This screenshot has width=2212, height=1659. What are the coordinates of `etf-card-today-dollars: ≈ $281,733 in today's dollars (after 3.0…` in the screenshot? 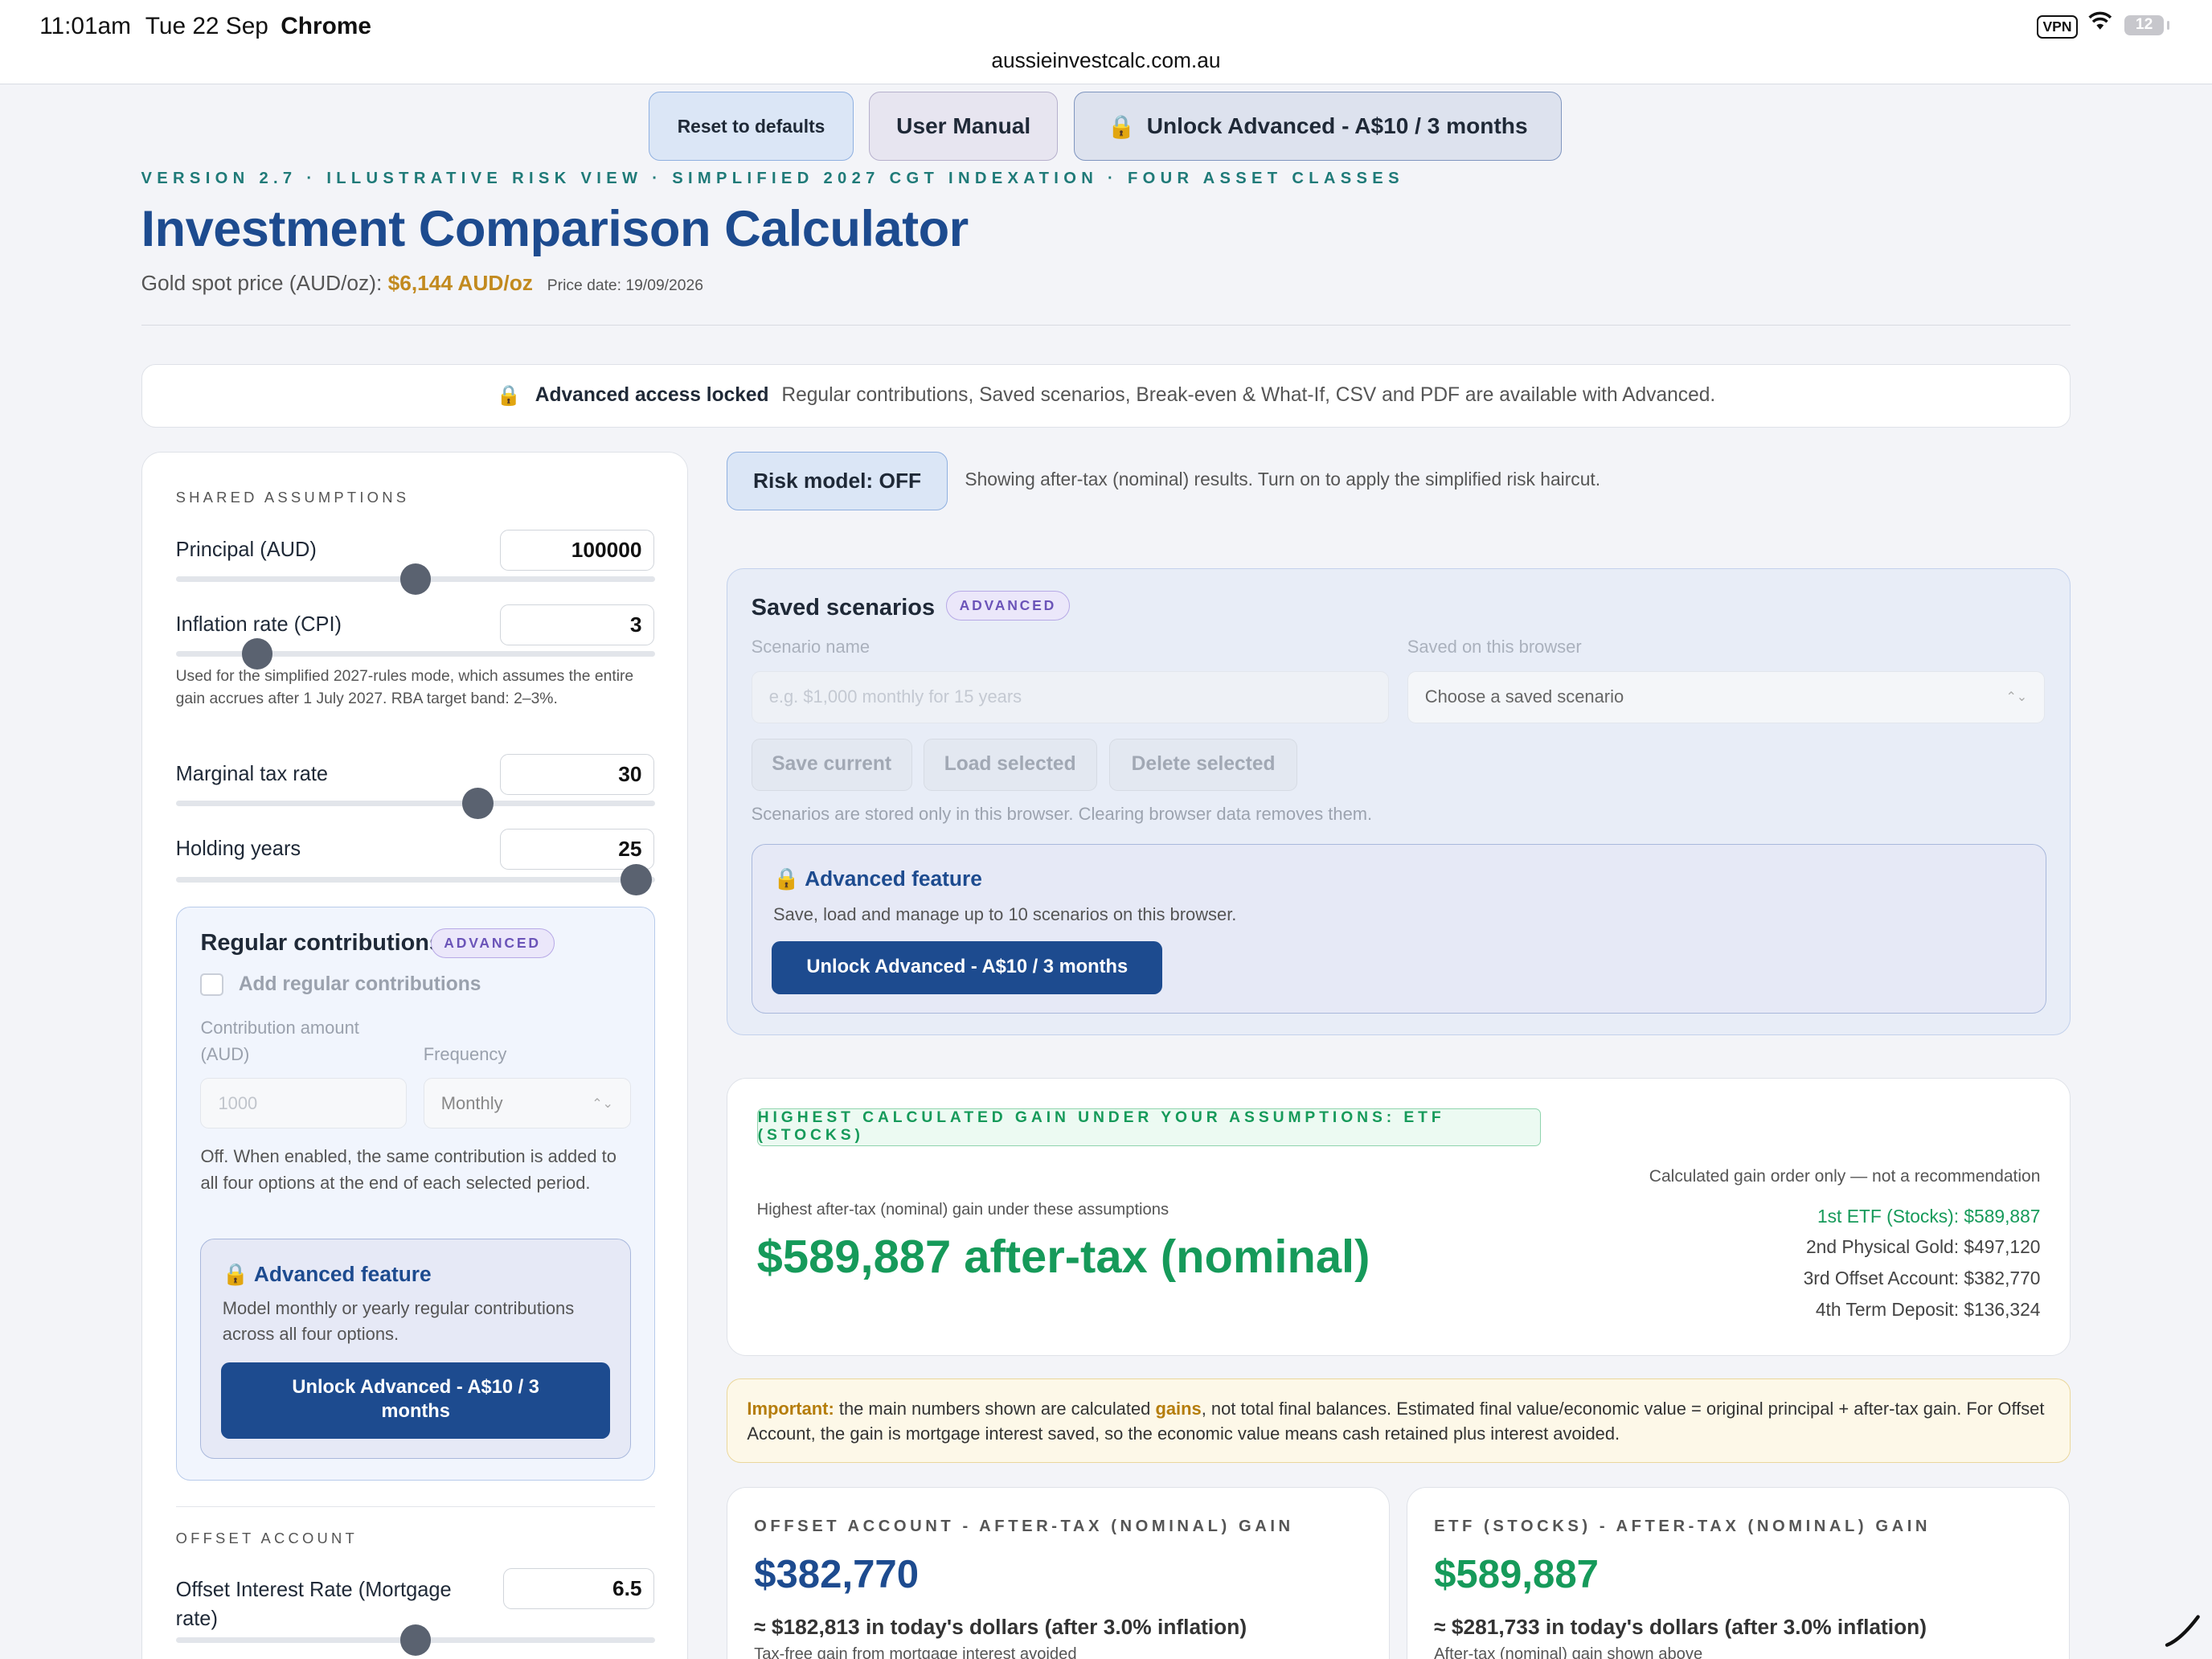 It's located at (1680, 1626).